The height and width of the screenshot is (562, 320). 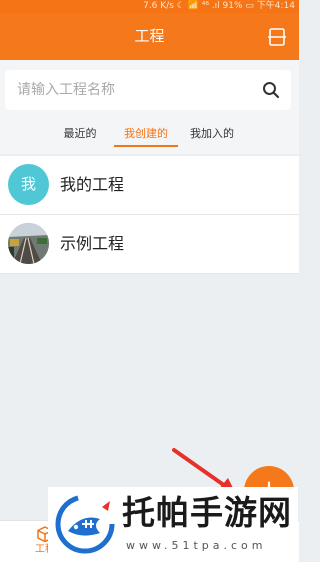 I want to click on status-bar: 7.6 K/s ☾ 📶 ⁴⁶ .ıl 91% ▭ 下午4:14, so click(x=149, y=6).